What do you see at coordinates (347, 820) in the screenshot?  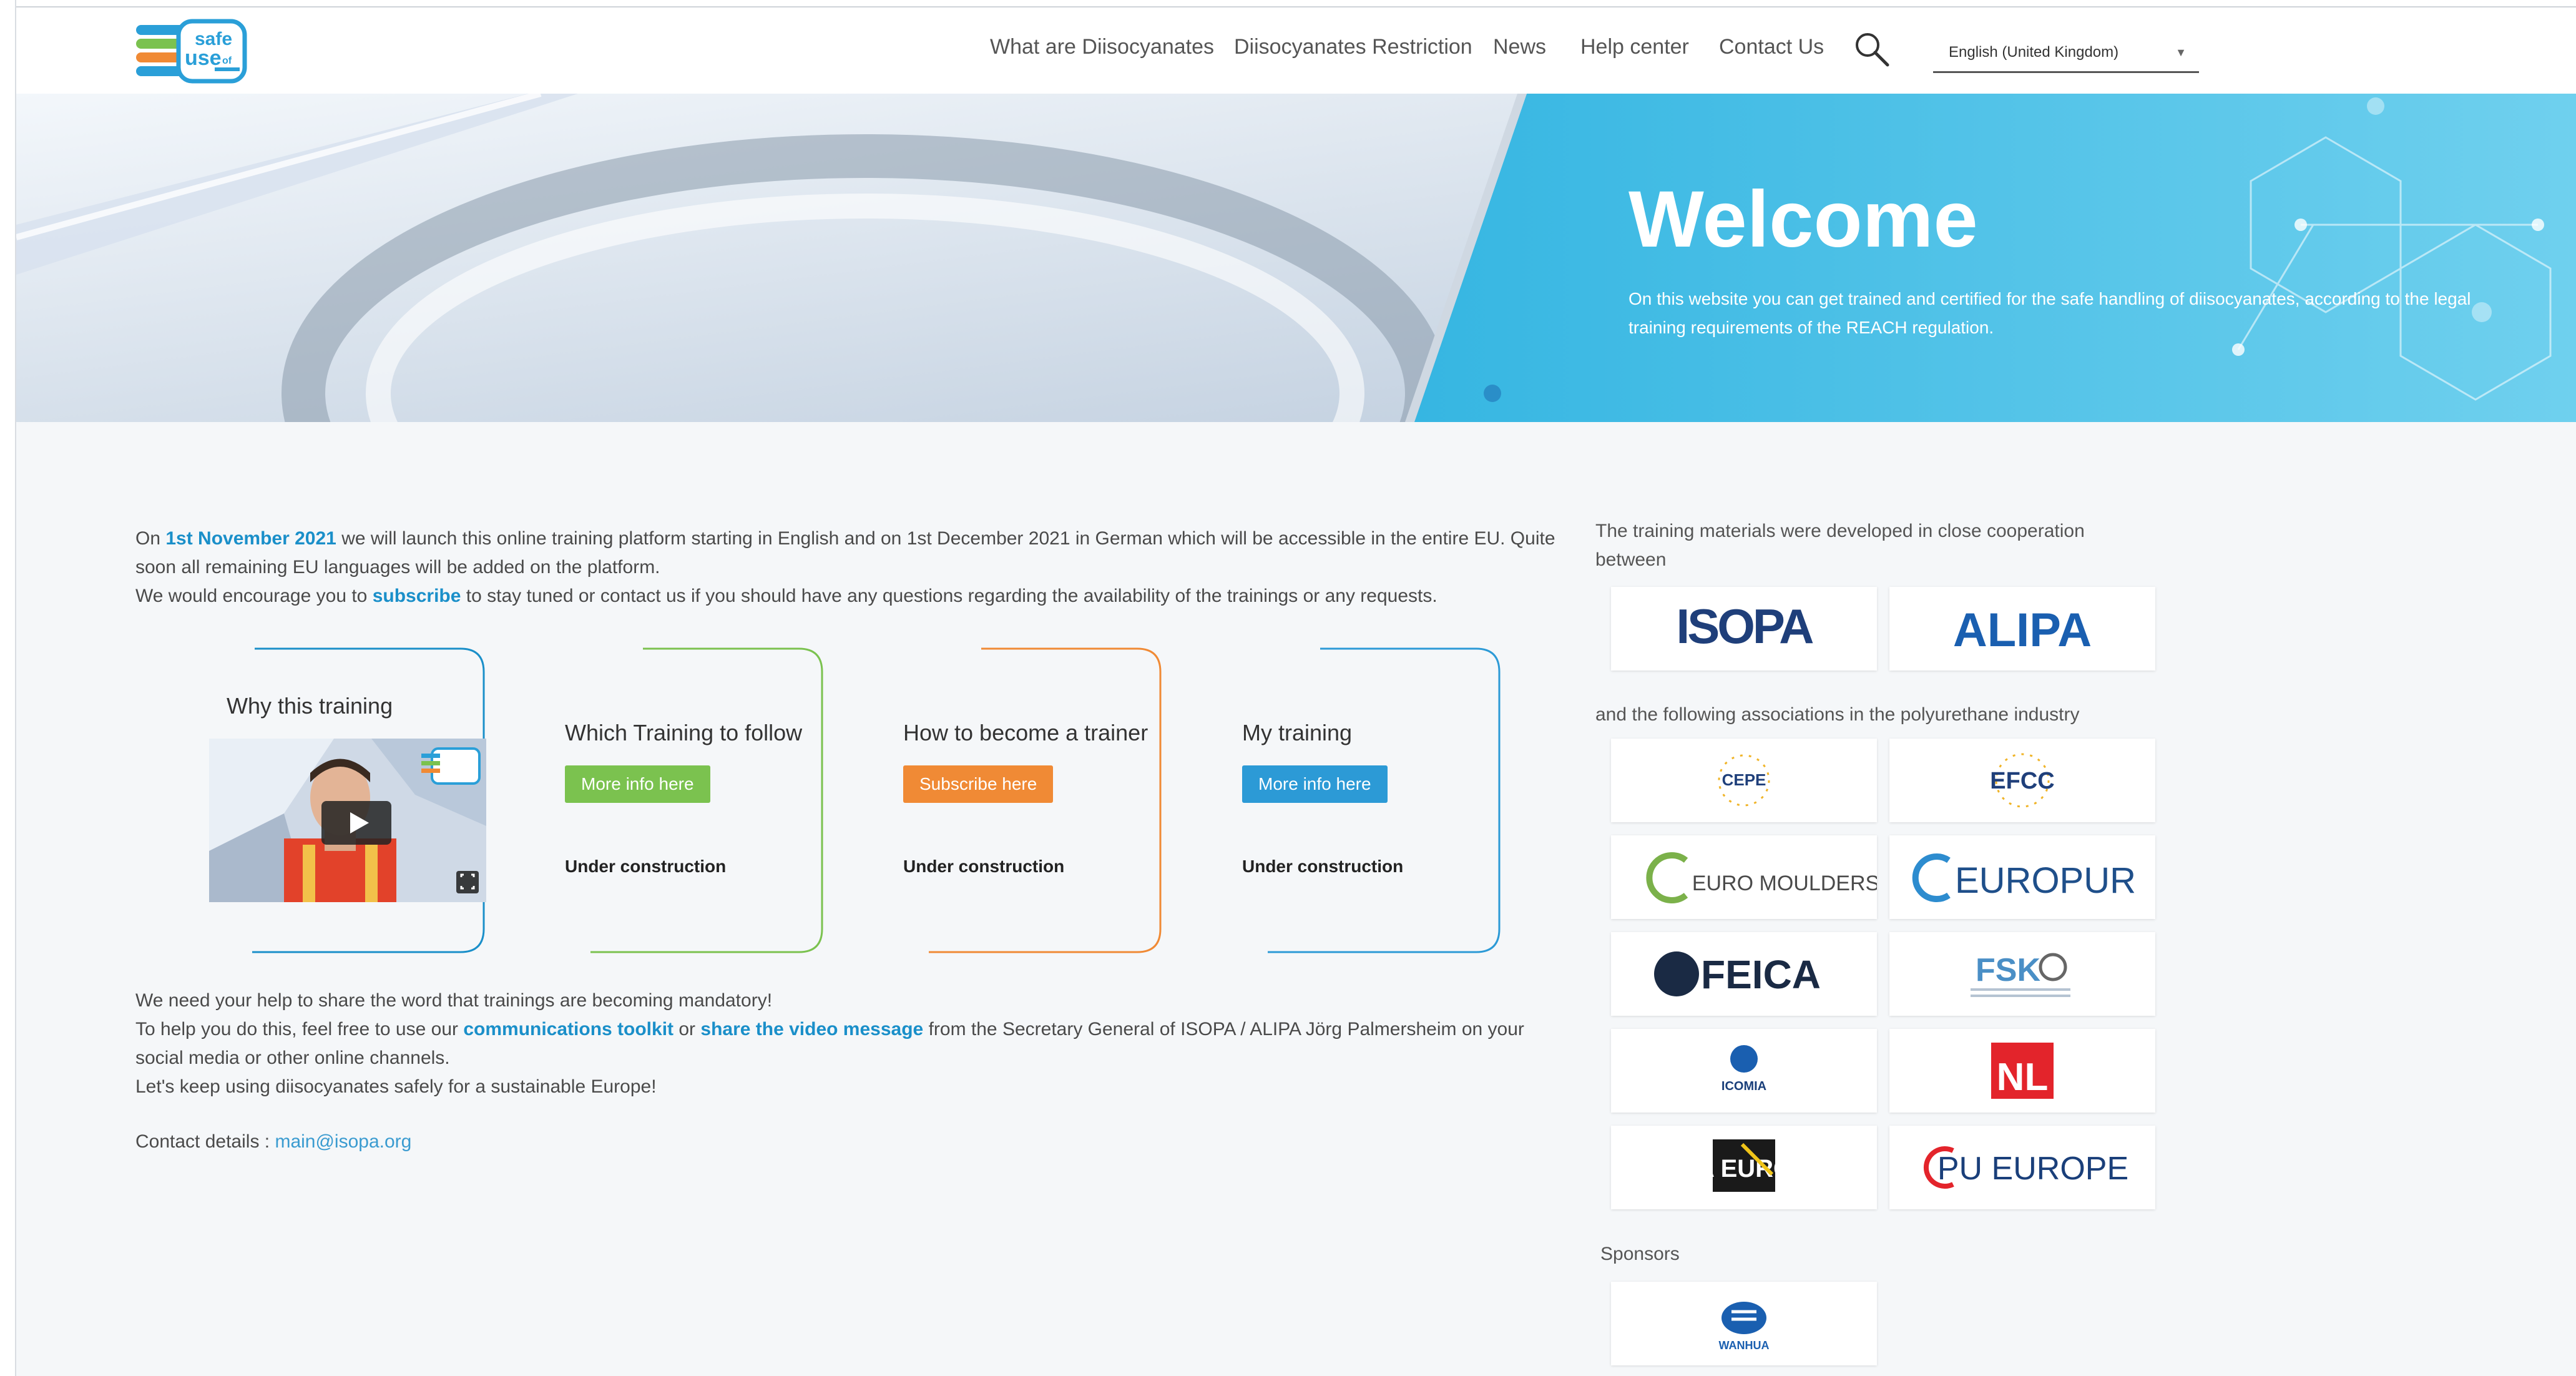 I see `video-thumbnail` at bounding box center [347, 820].